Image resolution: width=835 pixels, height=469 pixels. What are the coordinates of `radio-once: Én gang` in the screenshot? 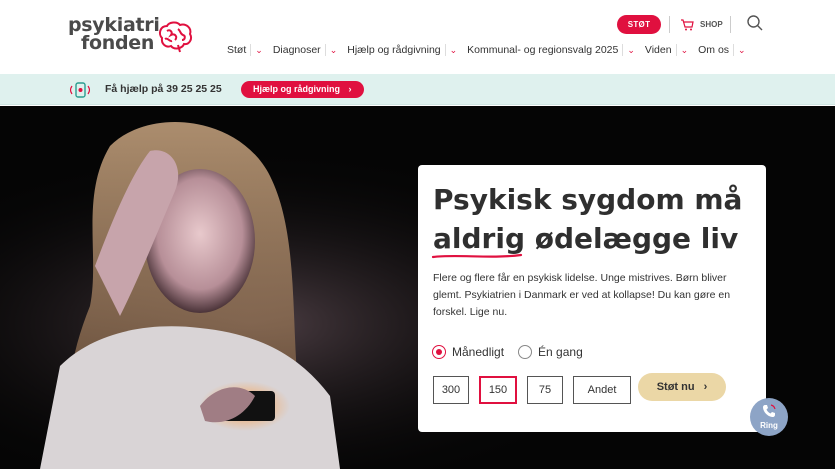 It's located at (550, 352).